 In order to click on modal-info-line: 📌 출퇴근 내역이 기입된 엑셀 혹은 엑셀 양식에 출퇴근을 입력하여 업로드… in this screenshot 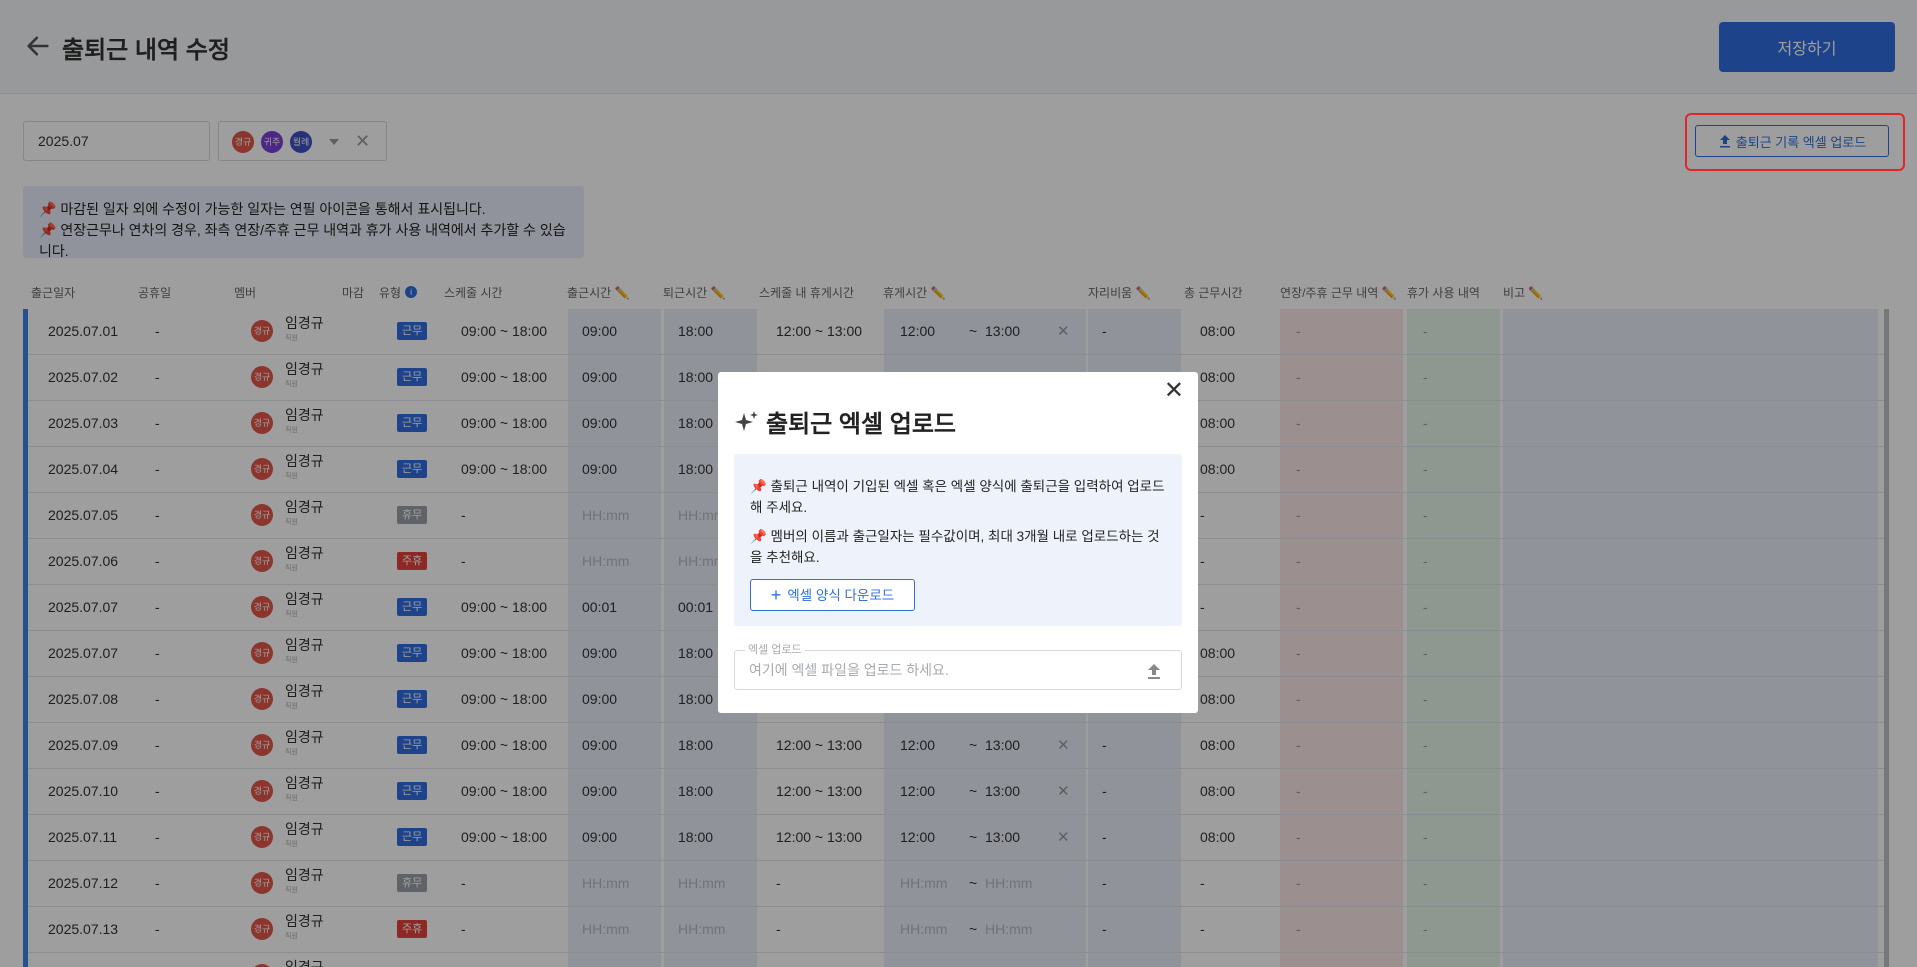, I will do `click(957, 497)`.